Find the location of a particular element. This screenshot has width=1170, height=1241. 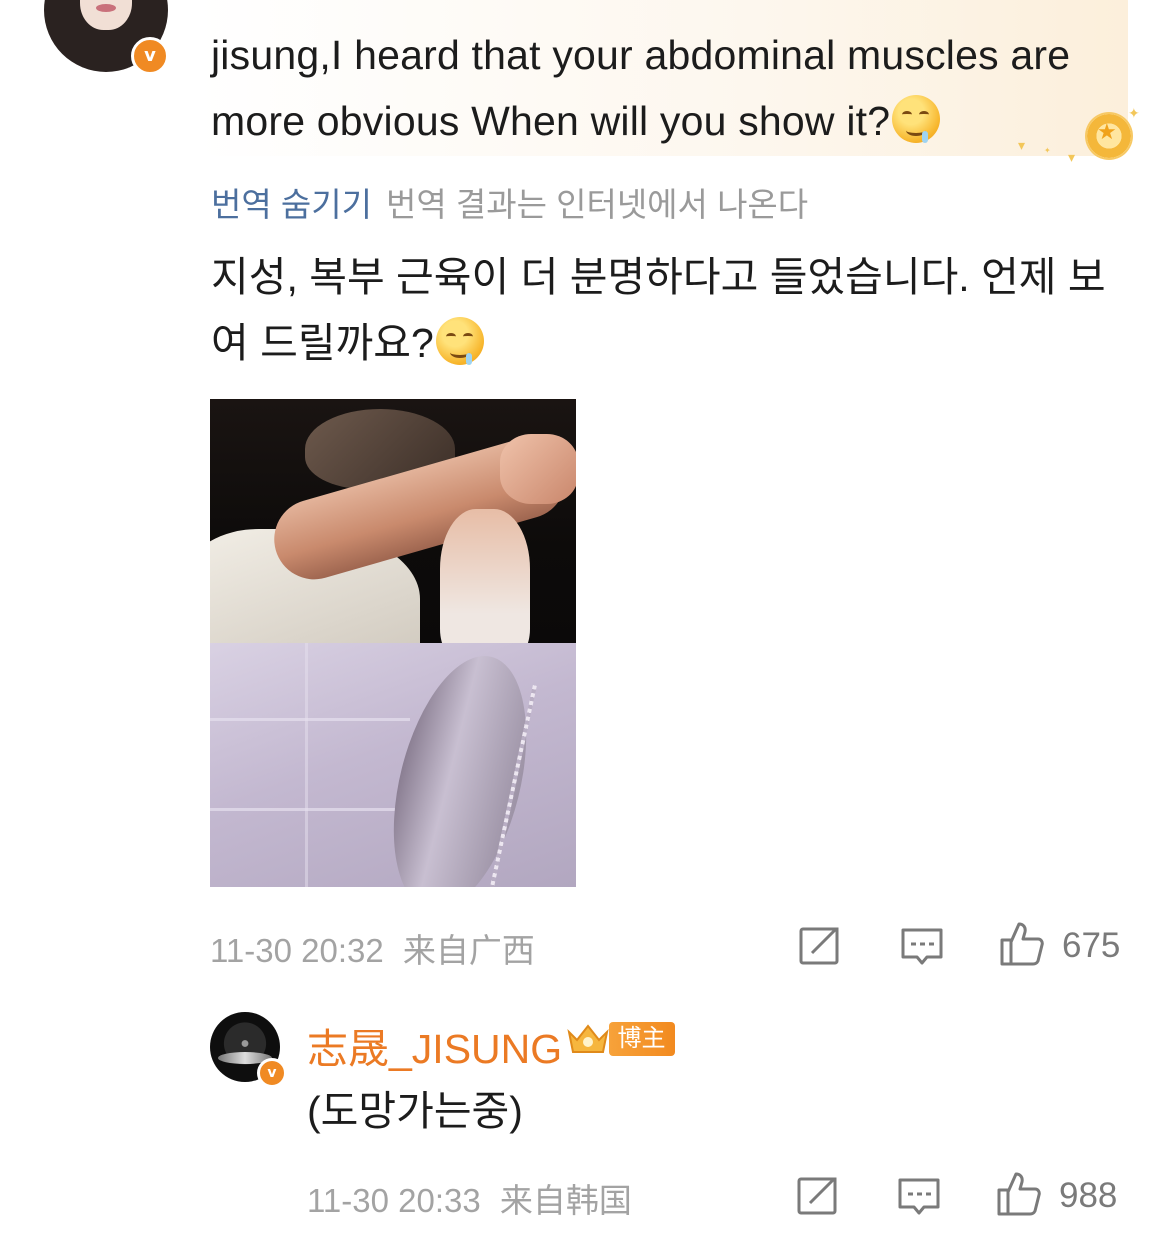

translation-bar: 번역 숨기기 번역 결과는 인터넷에서 나온다 is located at coordinates (509, 205).